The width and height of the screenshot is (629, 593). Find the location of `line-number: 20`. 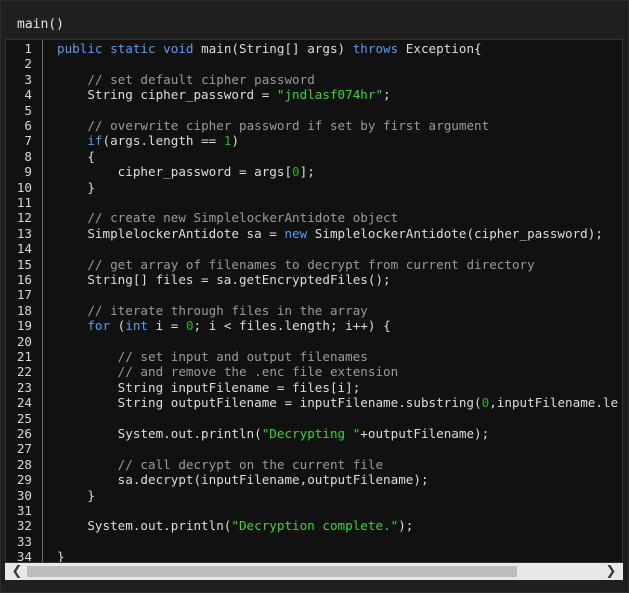

line-number: 20 is located at coordinates (24, 341).